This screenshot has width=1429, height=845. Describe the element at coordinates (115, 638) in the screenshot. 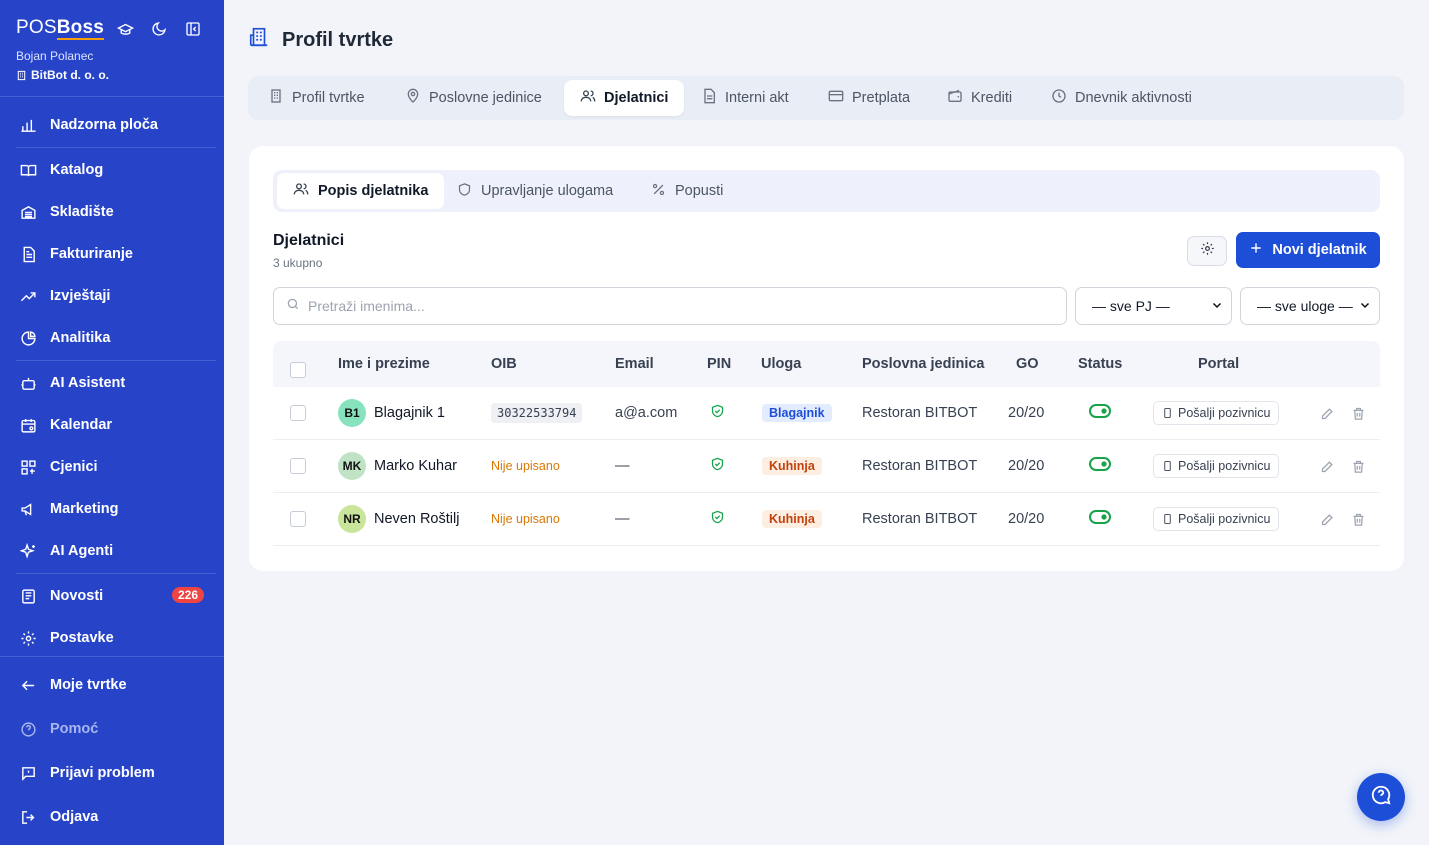

I see `sidebar-item-settings: Postavke` at that location.